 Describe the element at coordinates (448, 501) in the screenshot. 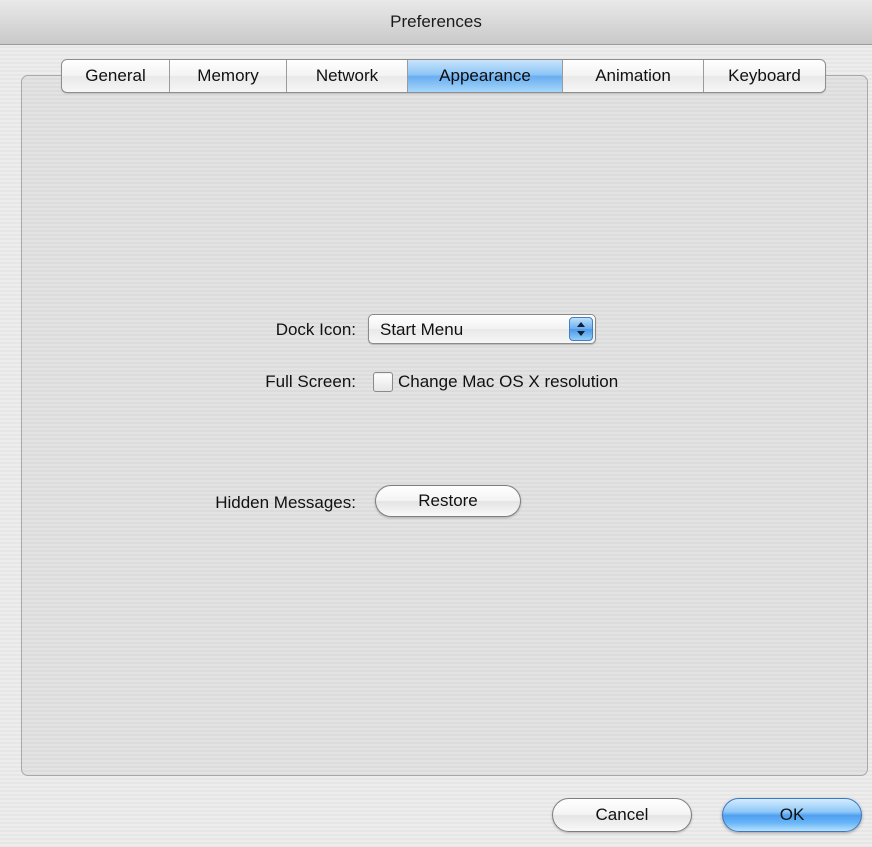

I see `restore-button: Restore` at that location.